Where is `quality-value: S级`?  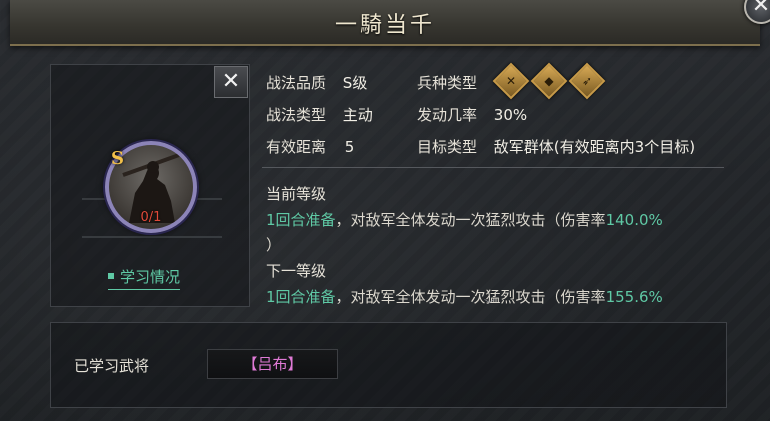
quality-value: S级 is located at coordinates (355, 83).